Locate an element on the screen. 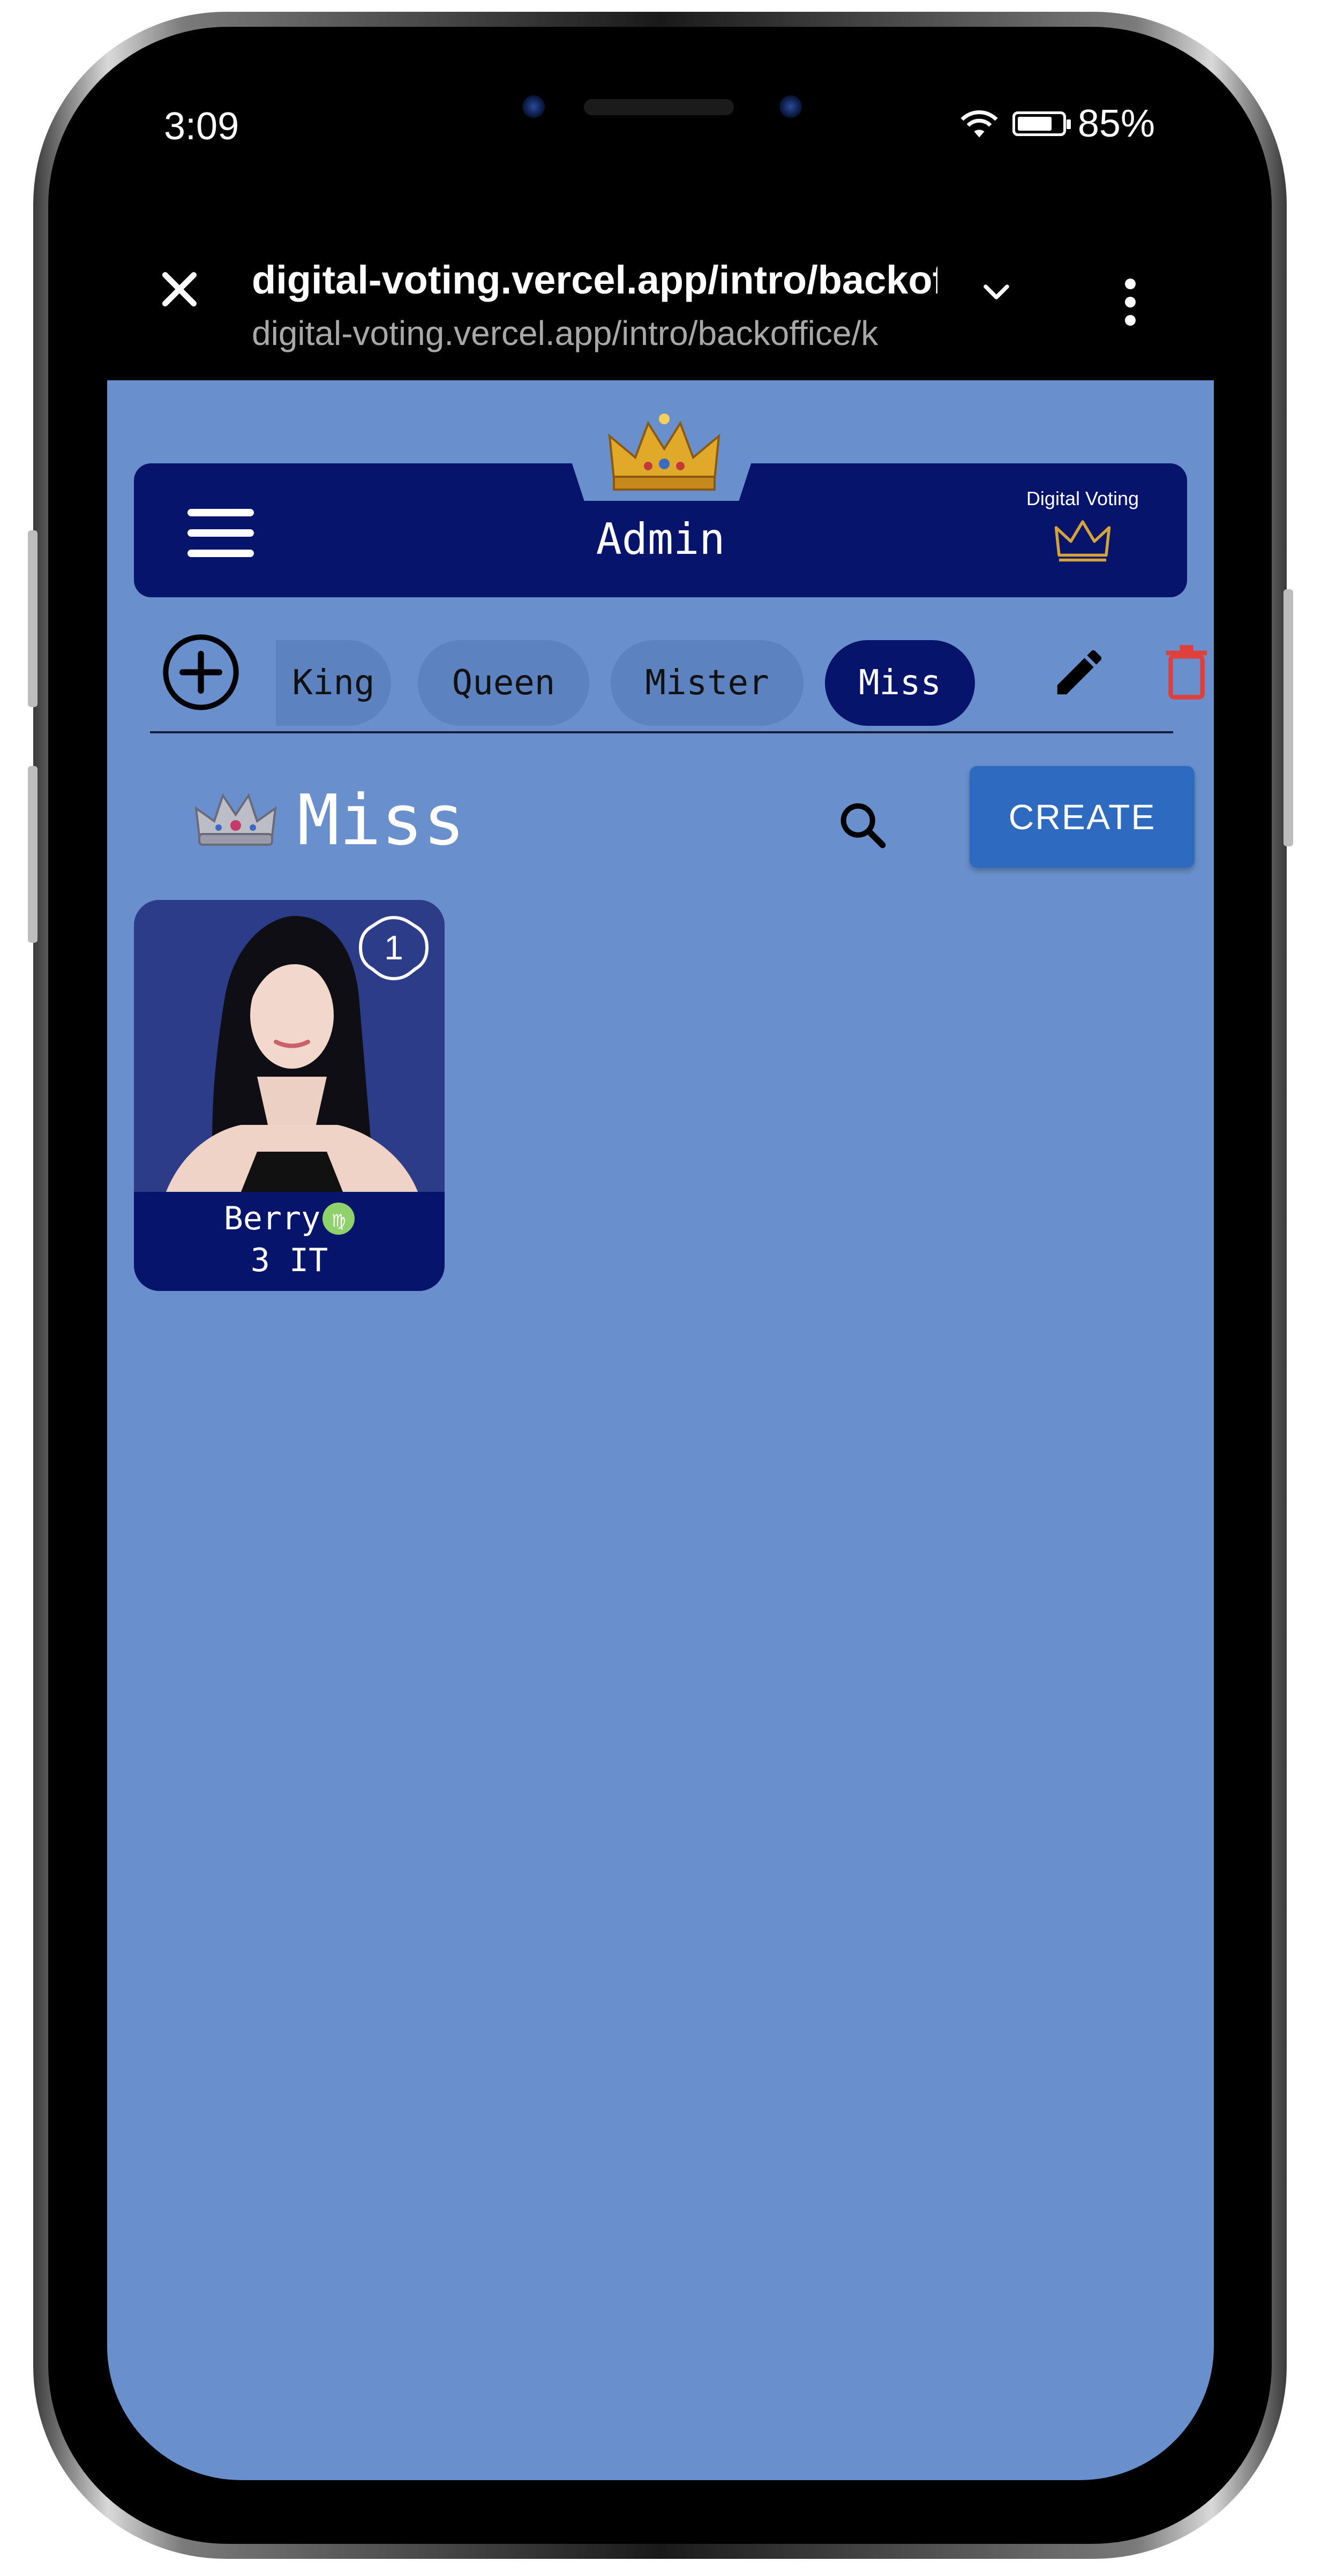 This screenshot has height=2576, width=1321. candidate-info: Berry ♍ 3 IT is located at coordinates (289, 1241).